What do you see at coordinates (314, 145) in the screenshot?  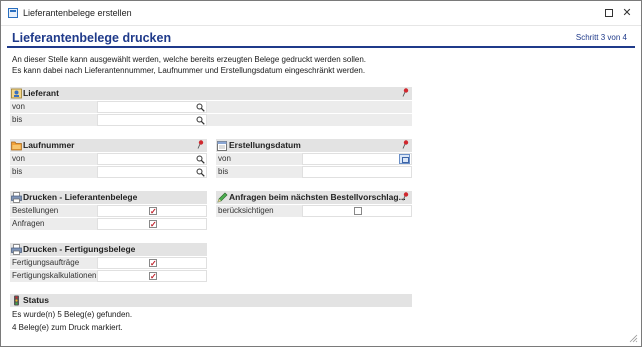 I see `section-erstellungsdatum: Erstellungsdatum` at bounding box center [314, 145].